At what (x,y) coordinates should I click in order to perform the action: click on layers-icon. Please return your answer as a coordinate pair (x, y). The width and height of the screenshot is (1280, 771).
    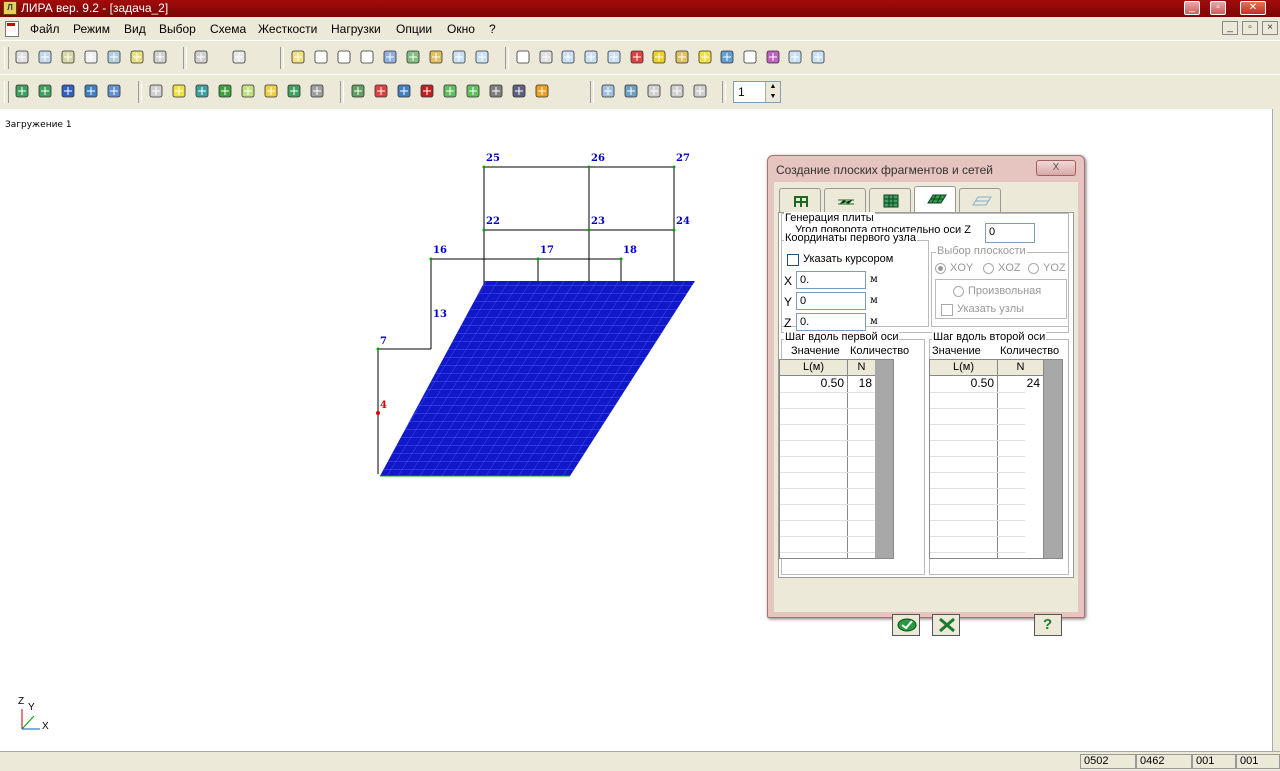
    Looking at the image, I should click on (773, 57).